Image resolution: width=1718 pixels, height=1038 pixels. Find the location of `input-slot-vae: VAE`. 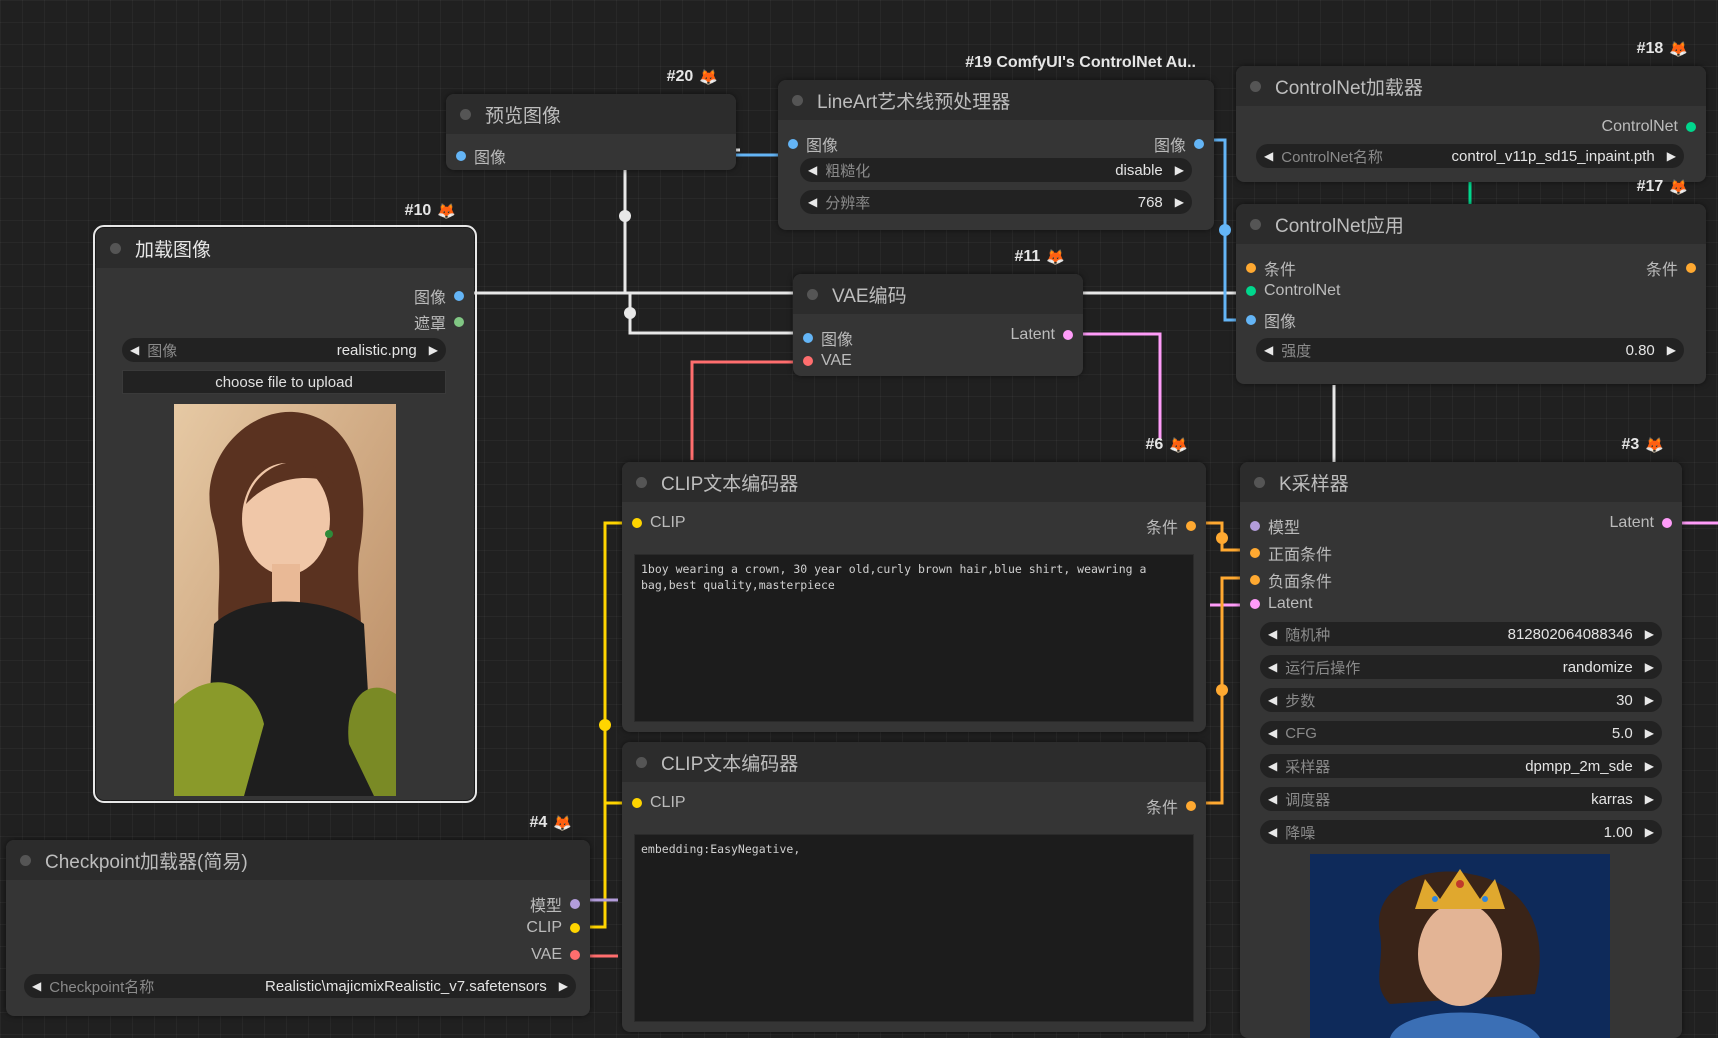

input-slot-vae: VAE is located at coordinates (827, 361).